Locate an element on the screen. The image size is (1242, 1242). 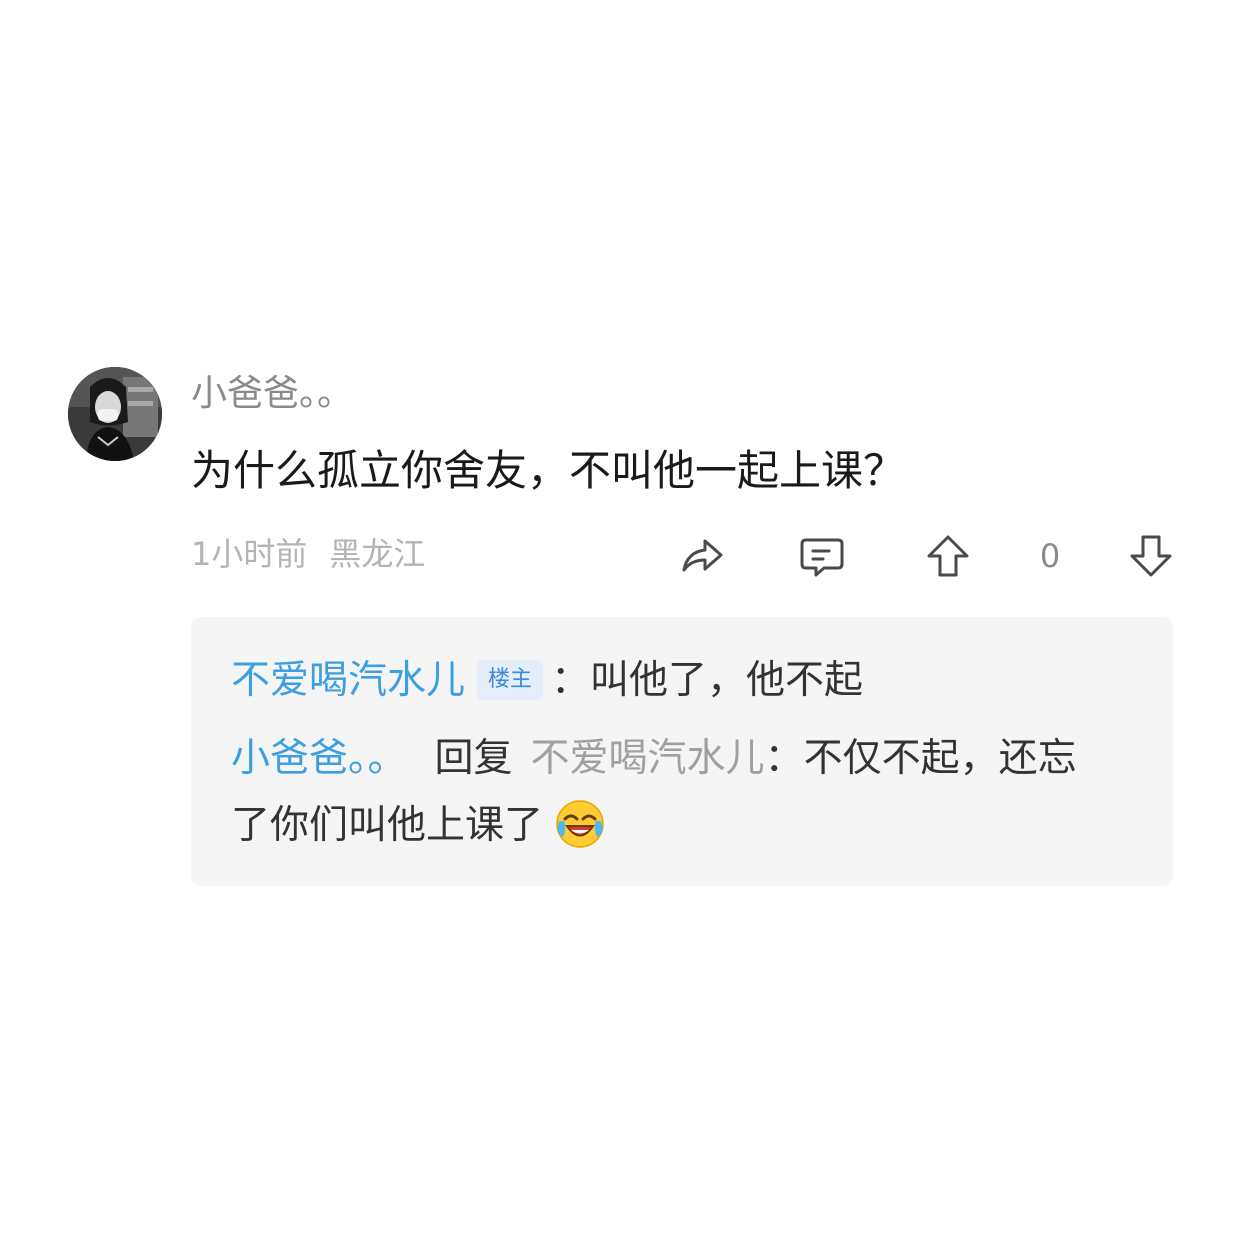
op-badge: 楼主 is located at coordinates (510, 679).